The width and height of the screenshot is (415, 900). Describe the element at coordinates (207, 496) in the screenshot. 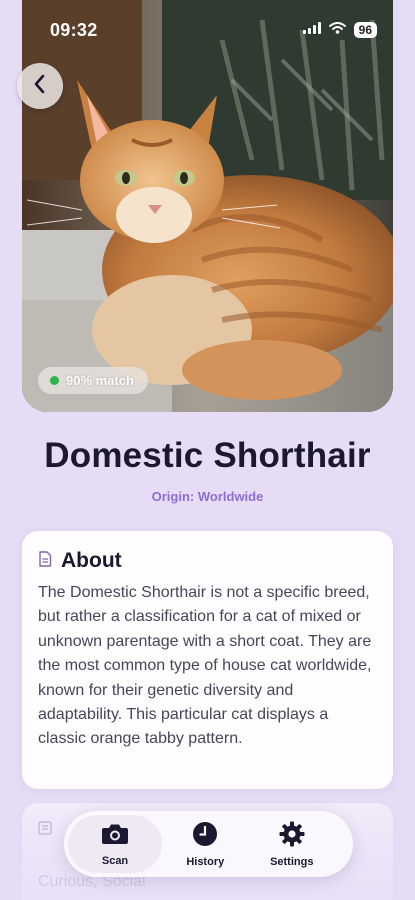

I see `breed-origin: Origin: Worldwide` at that location.